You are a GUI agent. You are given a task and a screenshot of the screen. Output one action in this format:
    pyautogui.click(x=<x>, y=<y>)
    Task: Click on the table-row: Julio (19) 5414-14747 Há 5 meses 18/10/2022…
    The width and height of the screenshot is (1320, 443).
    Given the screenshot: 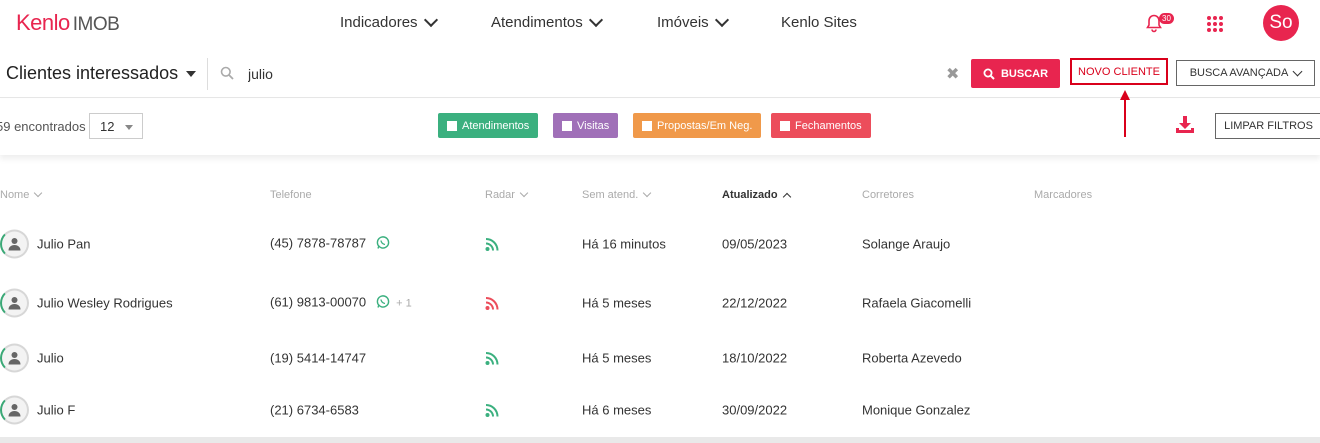 What is the action you would take?
    pyautogui.click(x=660, y=358)
    